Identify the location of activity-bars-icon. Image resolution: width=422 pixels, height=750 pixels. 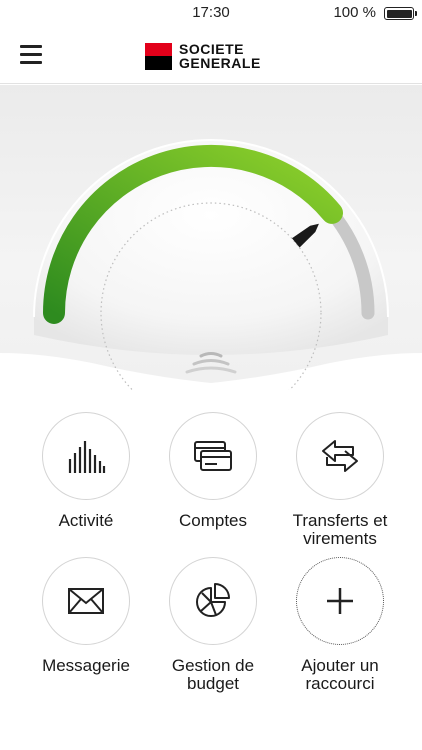
(87, 457).